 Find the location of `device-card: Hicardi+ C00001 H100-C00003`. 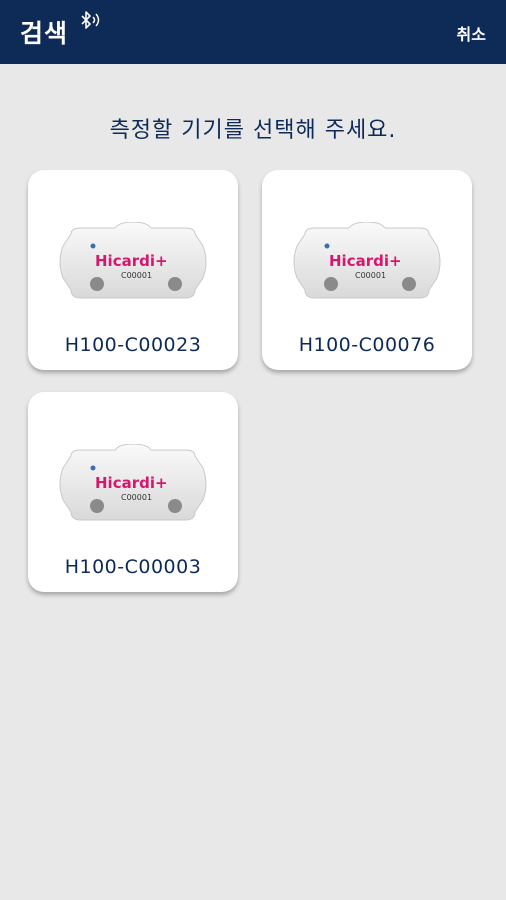

device-card: Hicardi+ C00001 H100-C00003 is located at coordinates (133, 492).